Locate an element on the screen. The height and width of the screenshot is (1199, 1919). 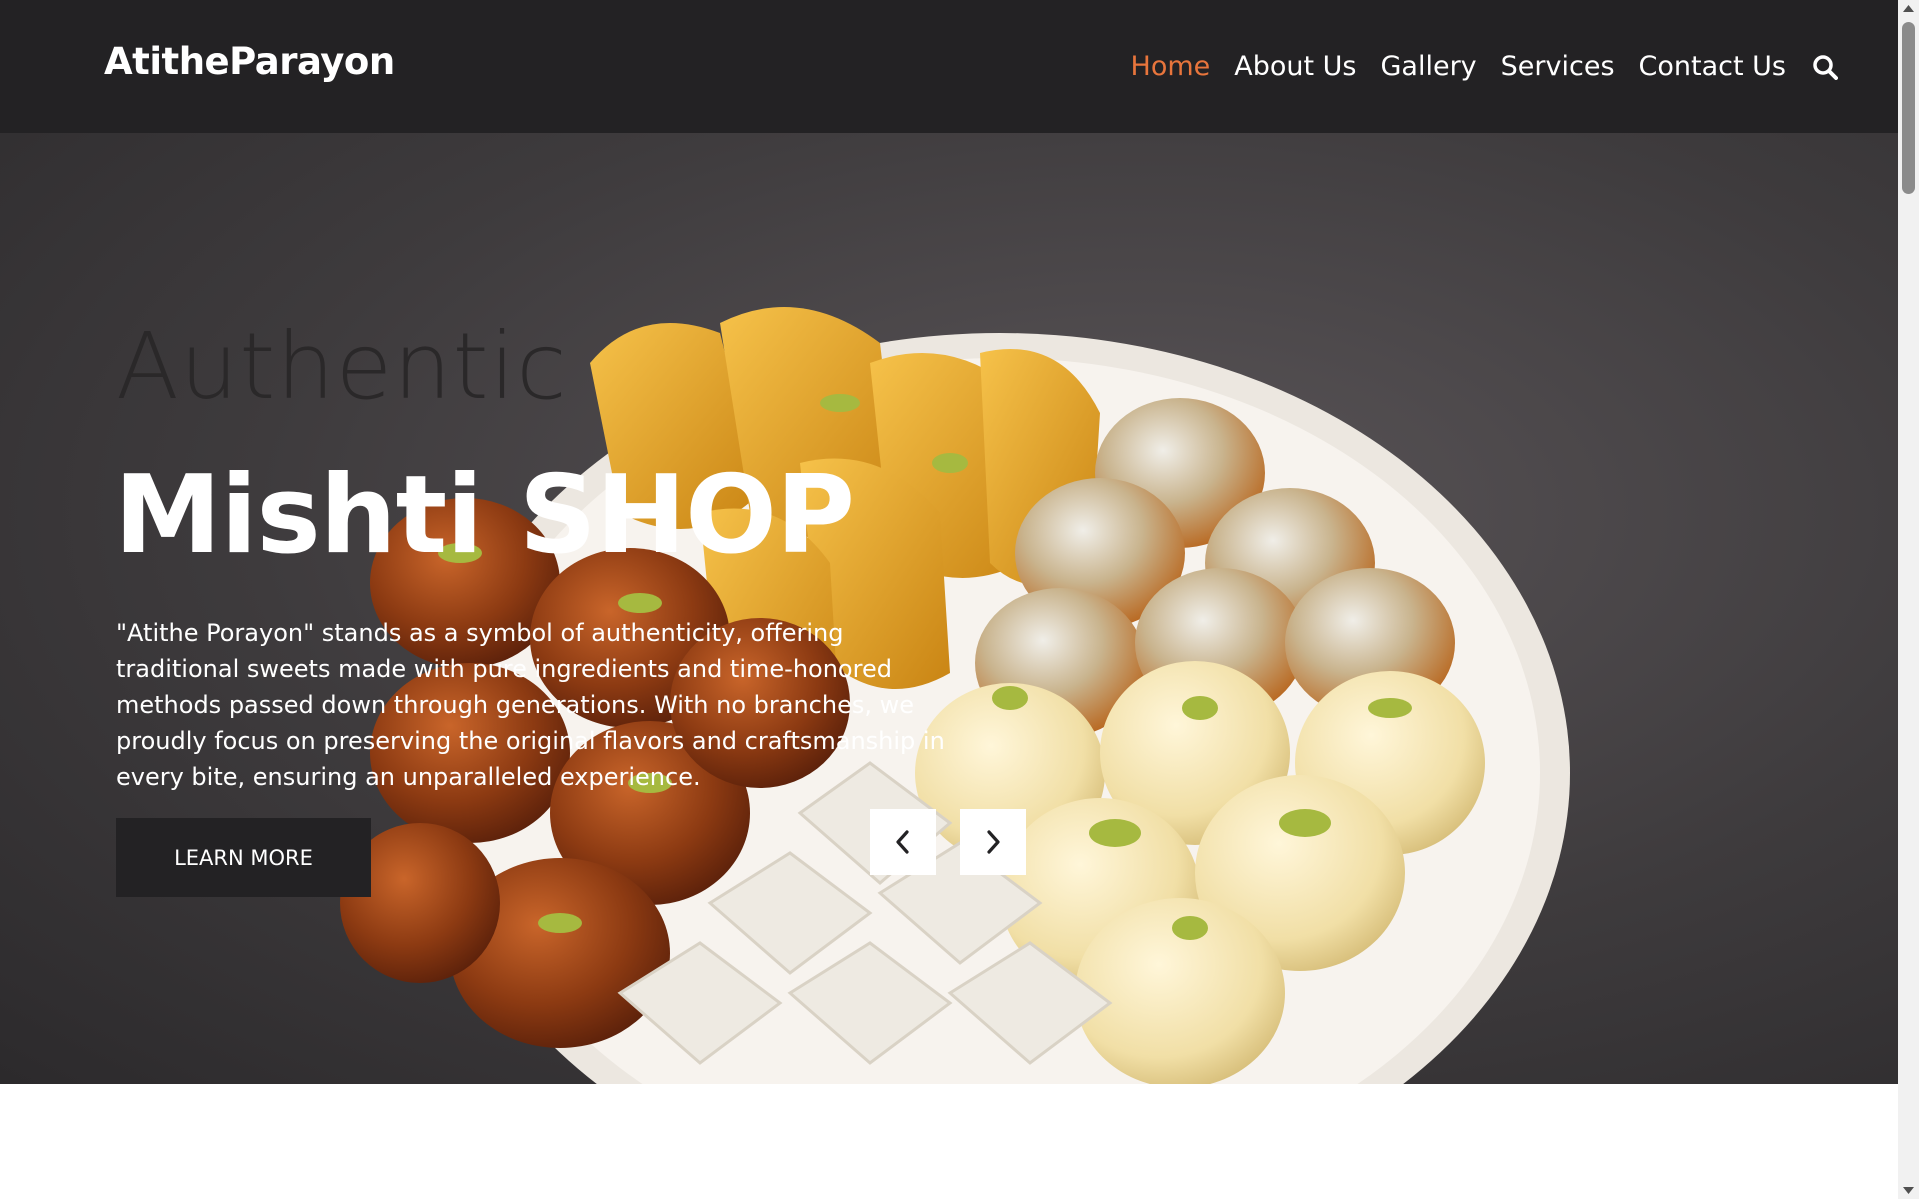
slider-next-button is located at coordinates (993, 842).